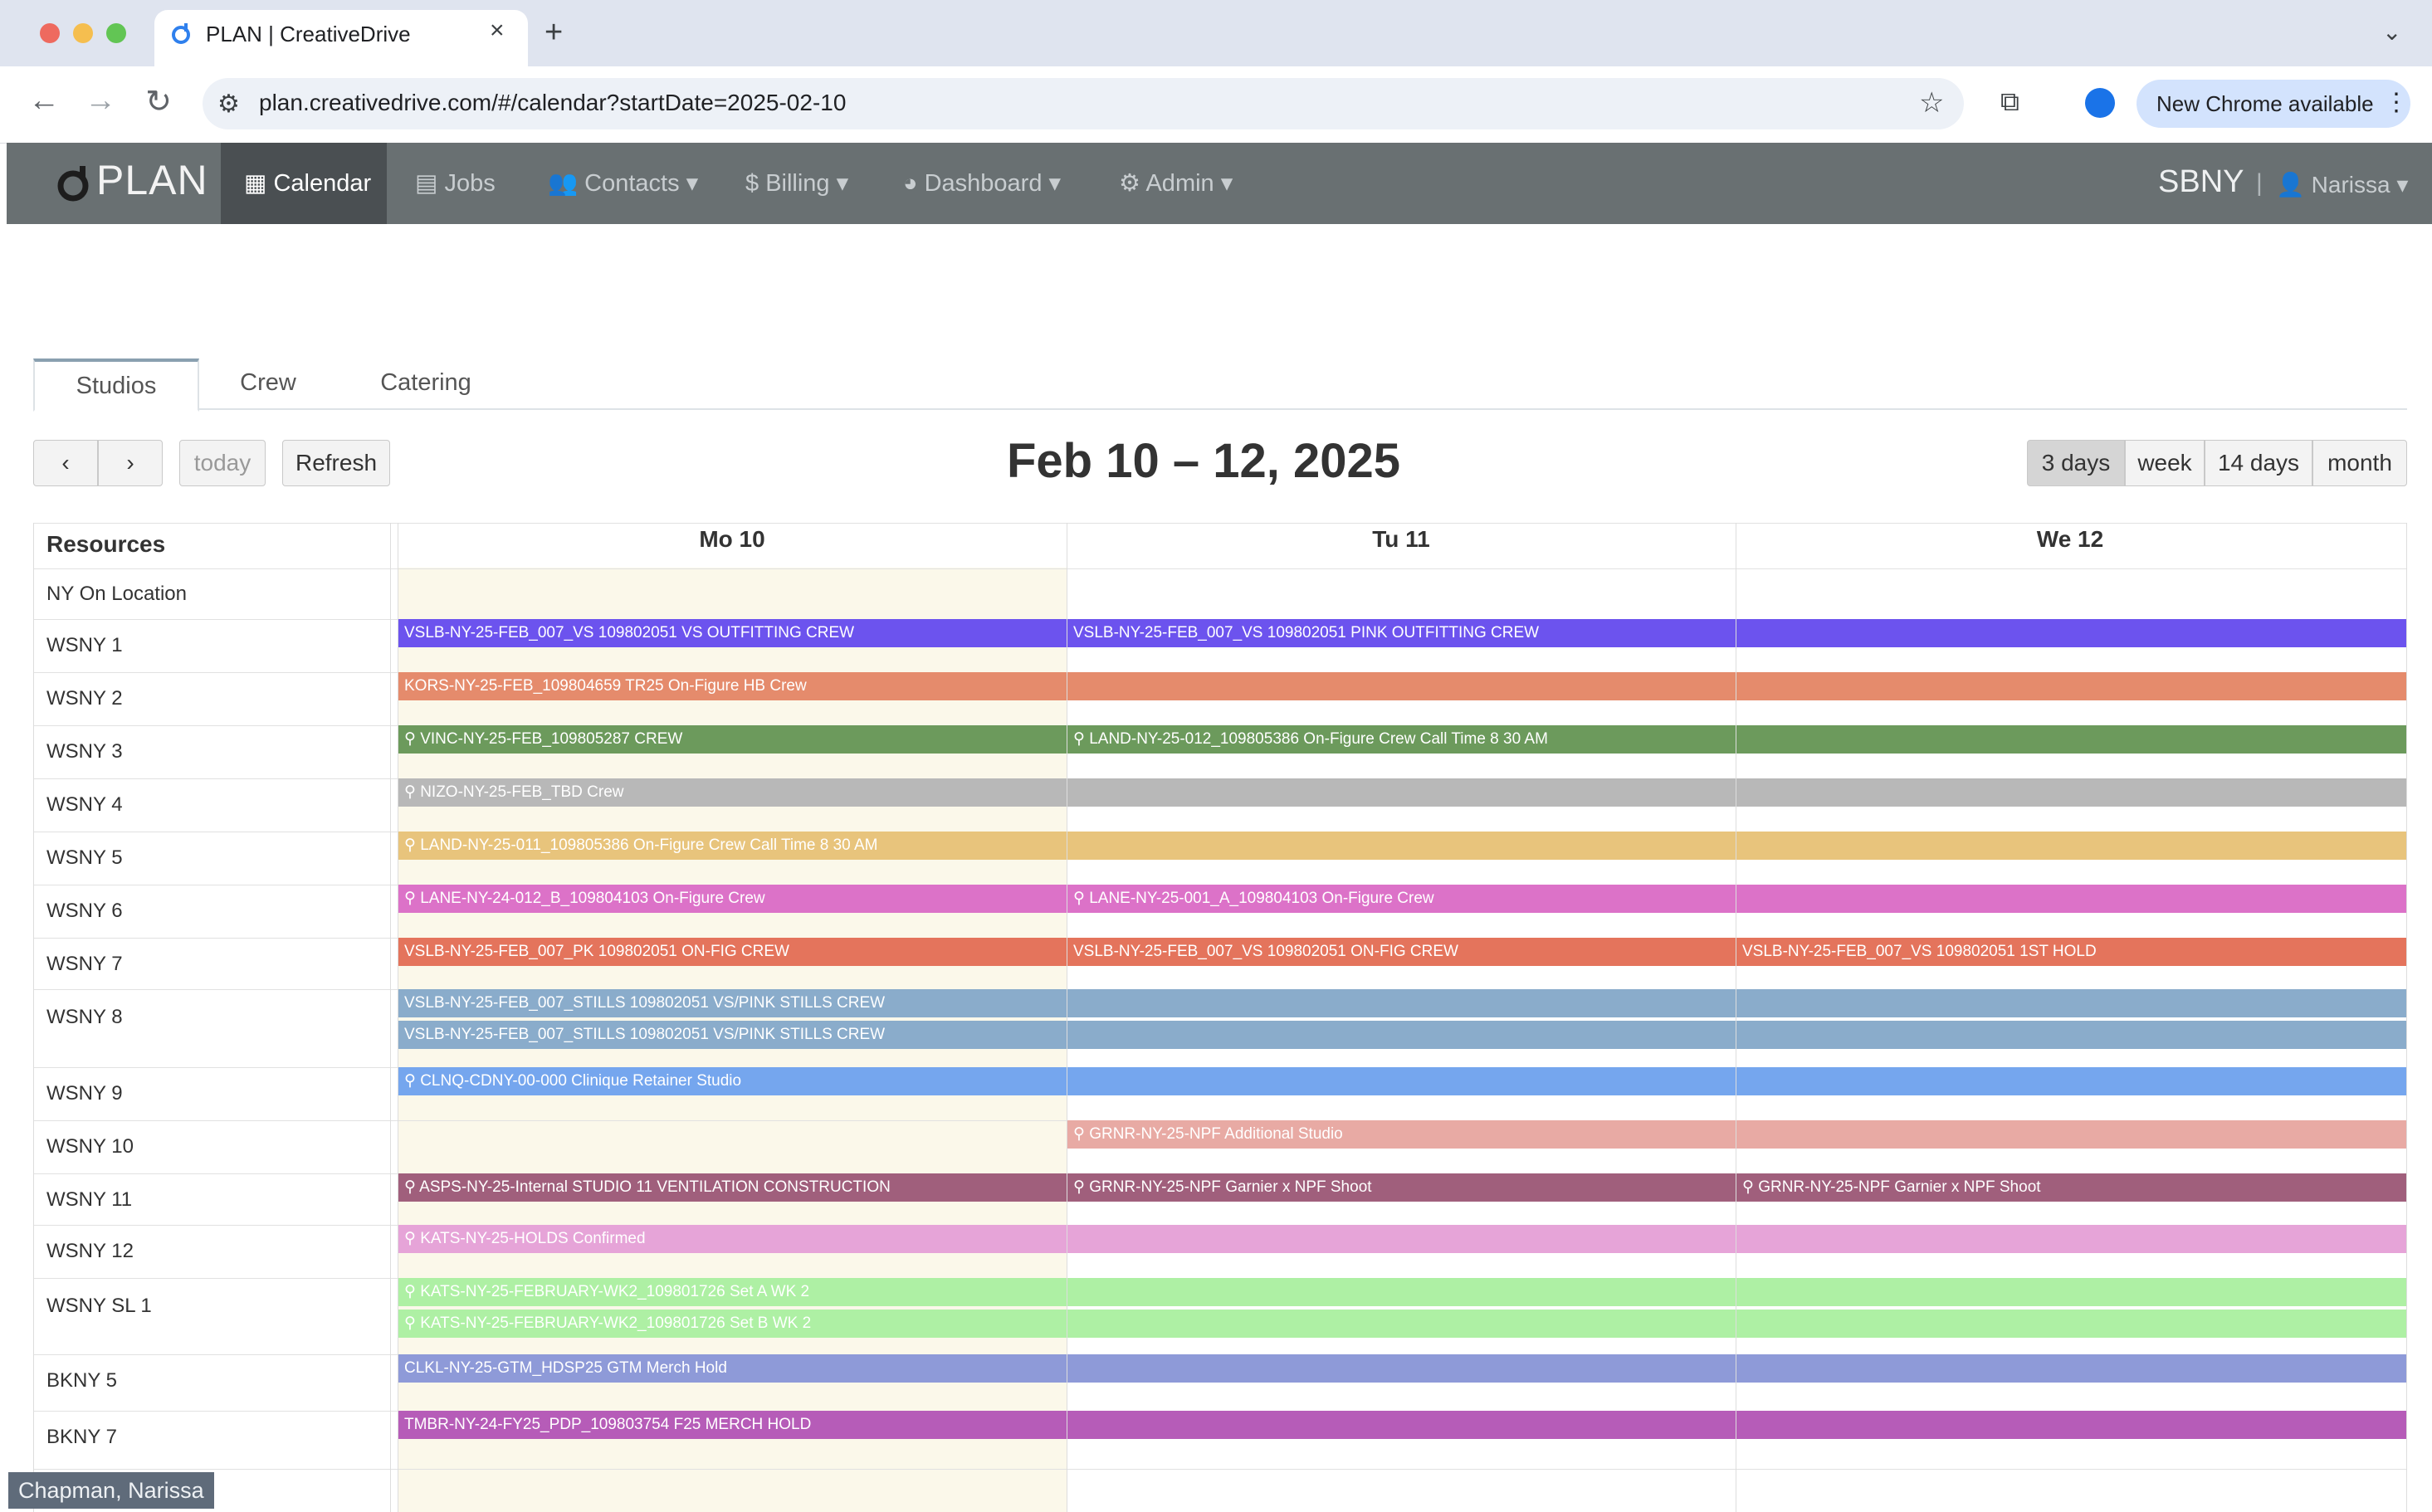 Image resolution: width=2432 pixels, height=1512 pixels. What do you see at coordinates (84, 911) in the screenshot?
I see `resource-label: WSNY 6` at bounding box center [84, 911].